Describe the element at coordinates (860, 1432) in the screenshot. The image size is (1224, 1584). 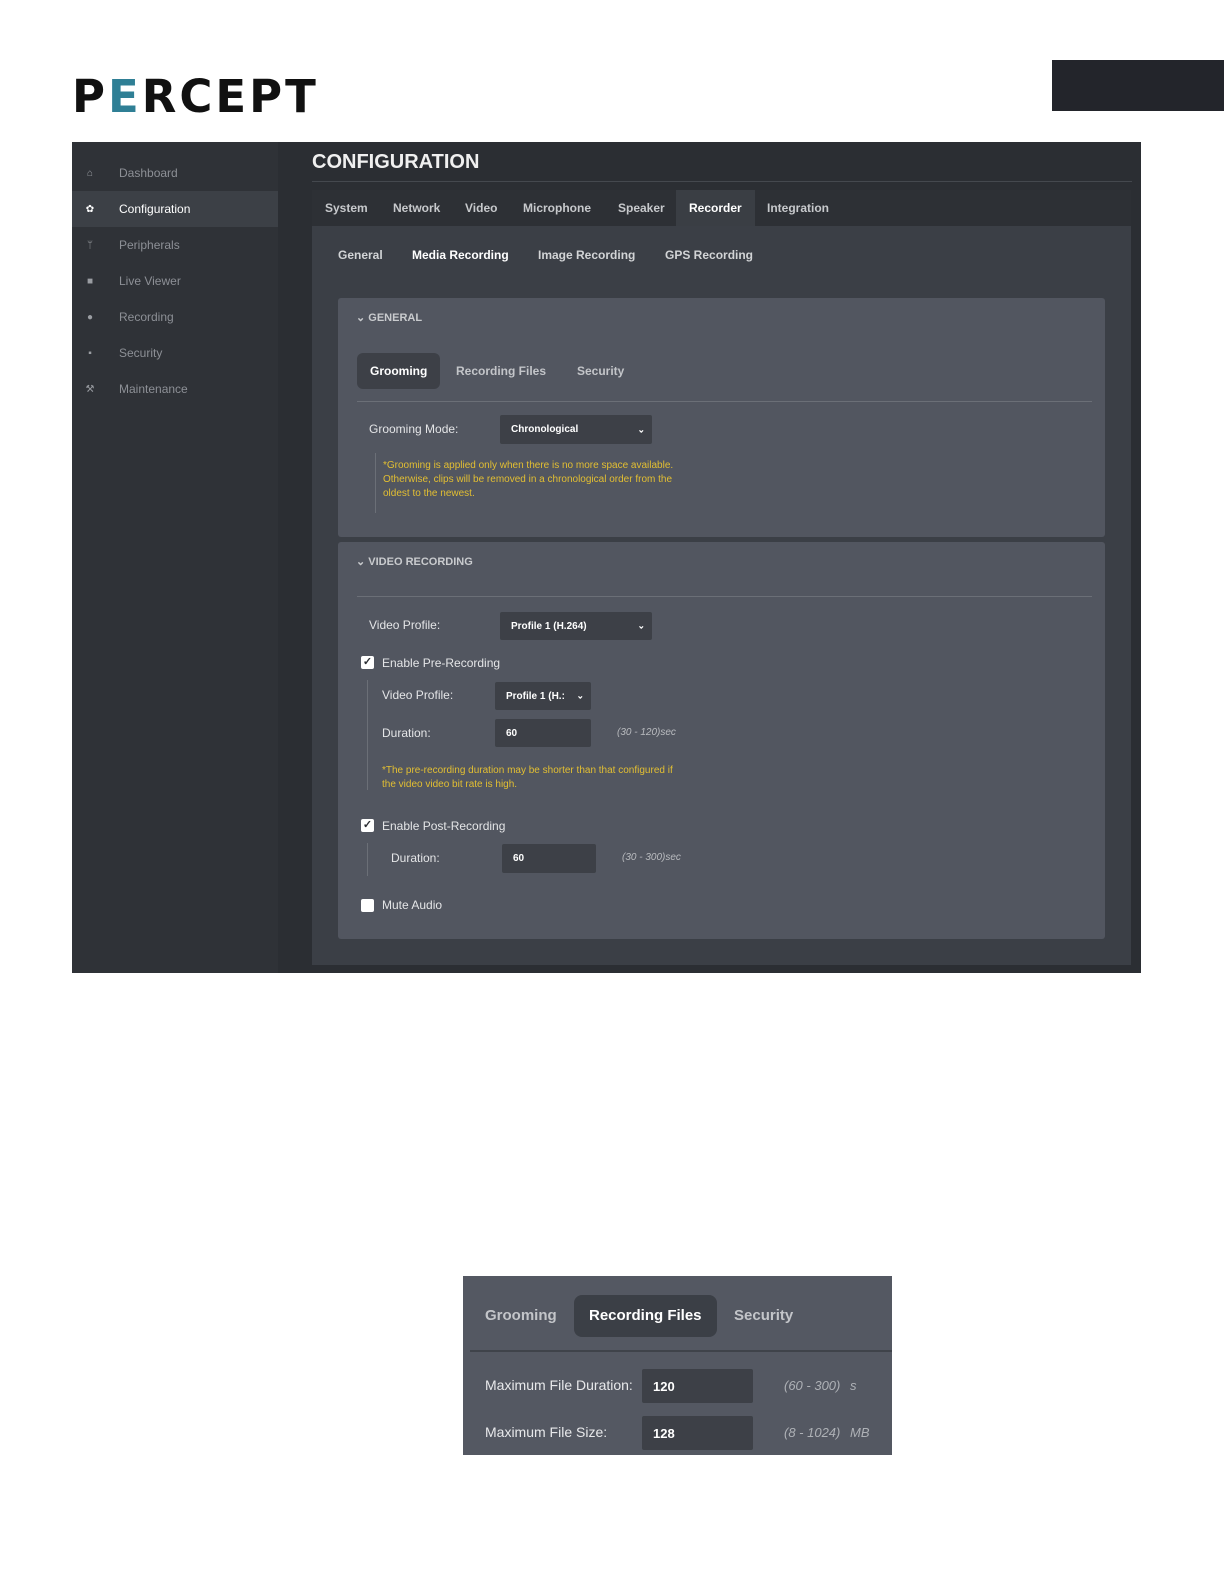
I see `max-file-size-unit: MB` at that location.